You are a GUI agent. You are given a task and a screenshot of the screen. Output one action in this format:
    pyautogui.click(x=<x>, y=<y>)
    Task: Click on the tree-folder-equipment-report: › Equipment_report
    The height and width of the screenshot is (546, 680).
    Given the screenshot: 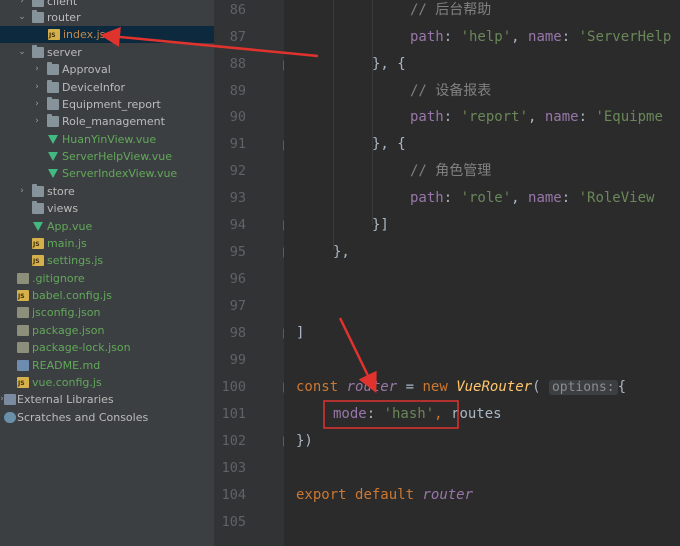 What is the action you would take?
    pyautogui.click(x=107, y=104)
    